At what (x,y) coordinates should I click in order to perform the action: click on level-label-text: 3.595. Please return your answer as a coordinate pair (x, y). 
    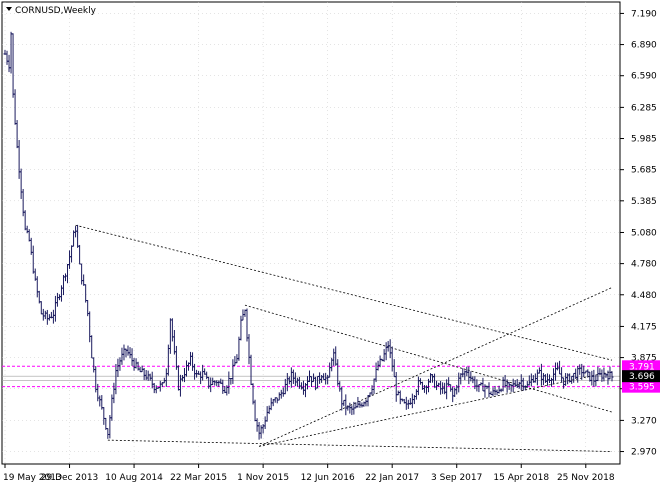
    Looking at the image, I should click on (642, 388).